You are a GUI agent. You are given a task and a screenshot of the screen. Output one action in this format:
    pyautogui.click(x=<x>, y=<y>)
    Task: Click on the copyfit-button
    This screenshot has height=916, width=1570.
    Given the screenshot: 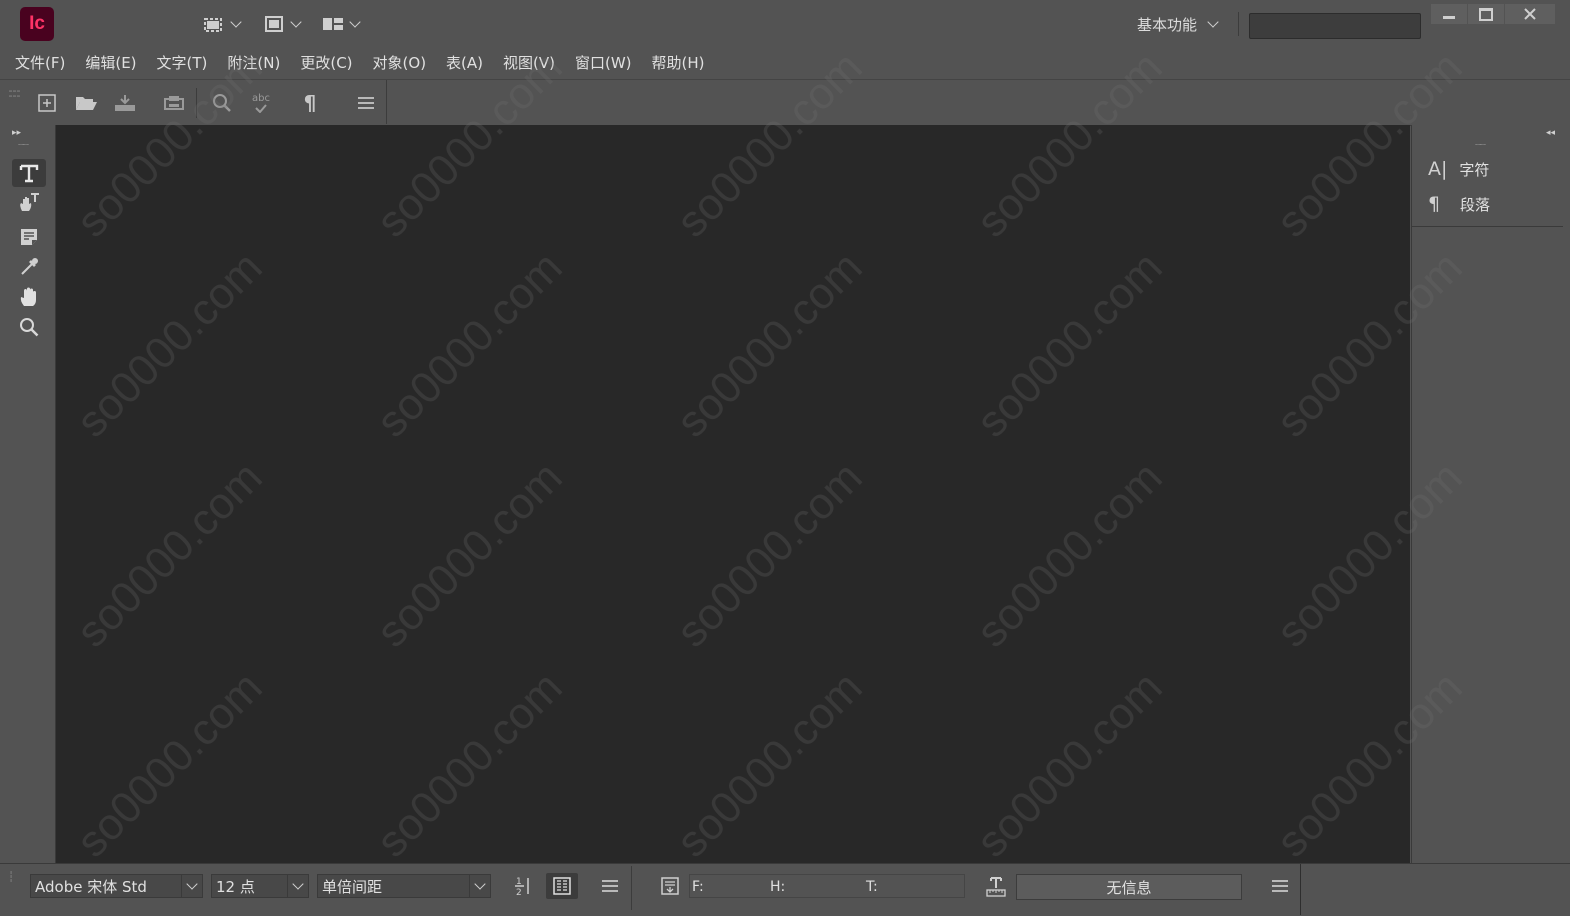 What is the action you would take?
    pyautogui.click(x=996, y=889)
    